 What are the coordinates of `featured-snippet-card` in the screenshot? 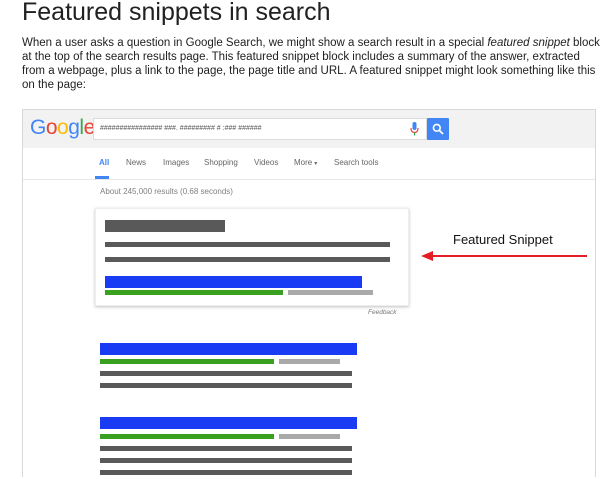 It's located at (252, 257).